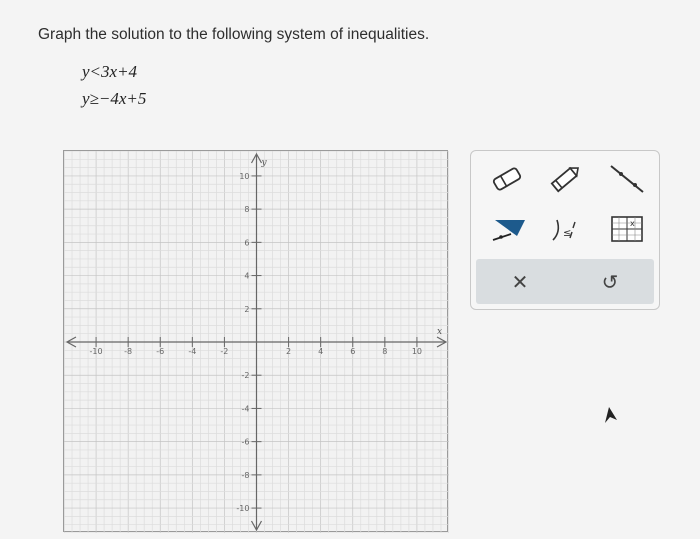 Image resolution: width=700 pixels, height=539 pixels. I want to click on x-tick-label: -4, so click(192, 351).